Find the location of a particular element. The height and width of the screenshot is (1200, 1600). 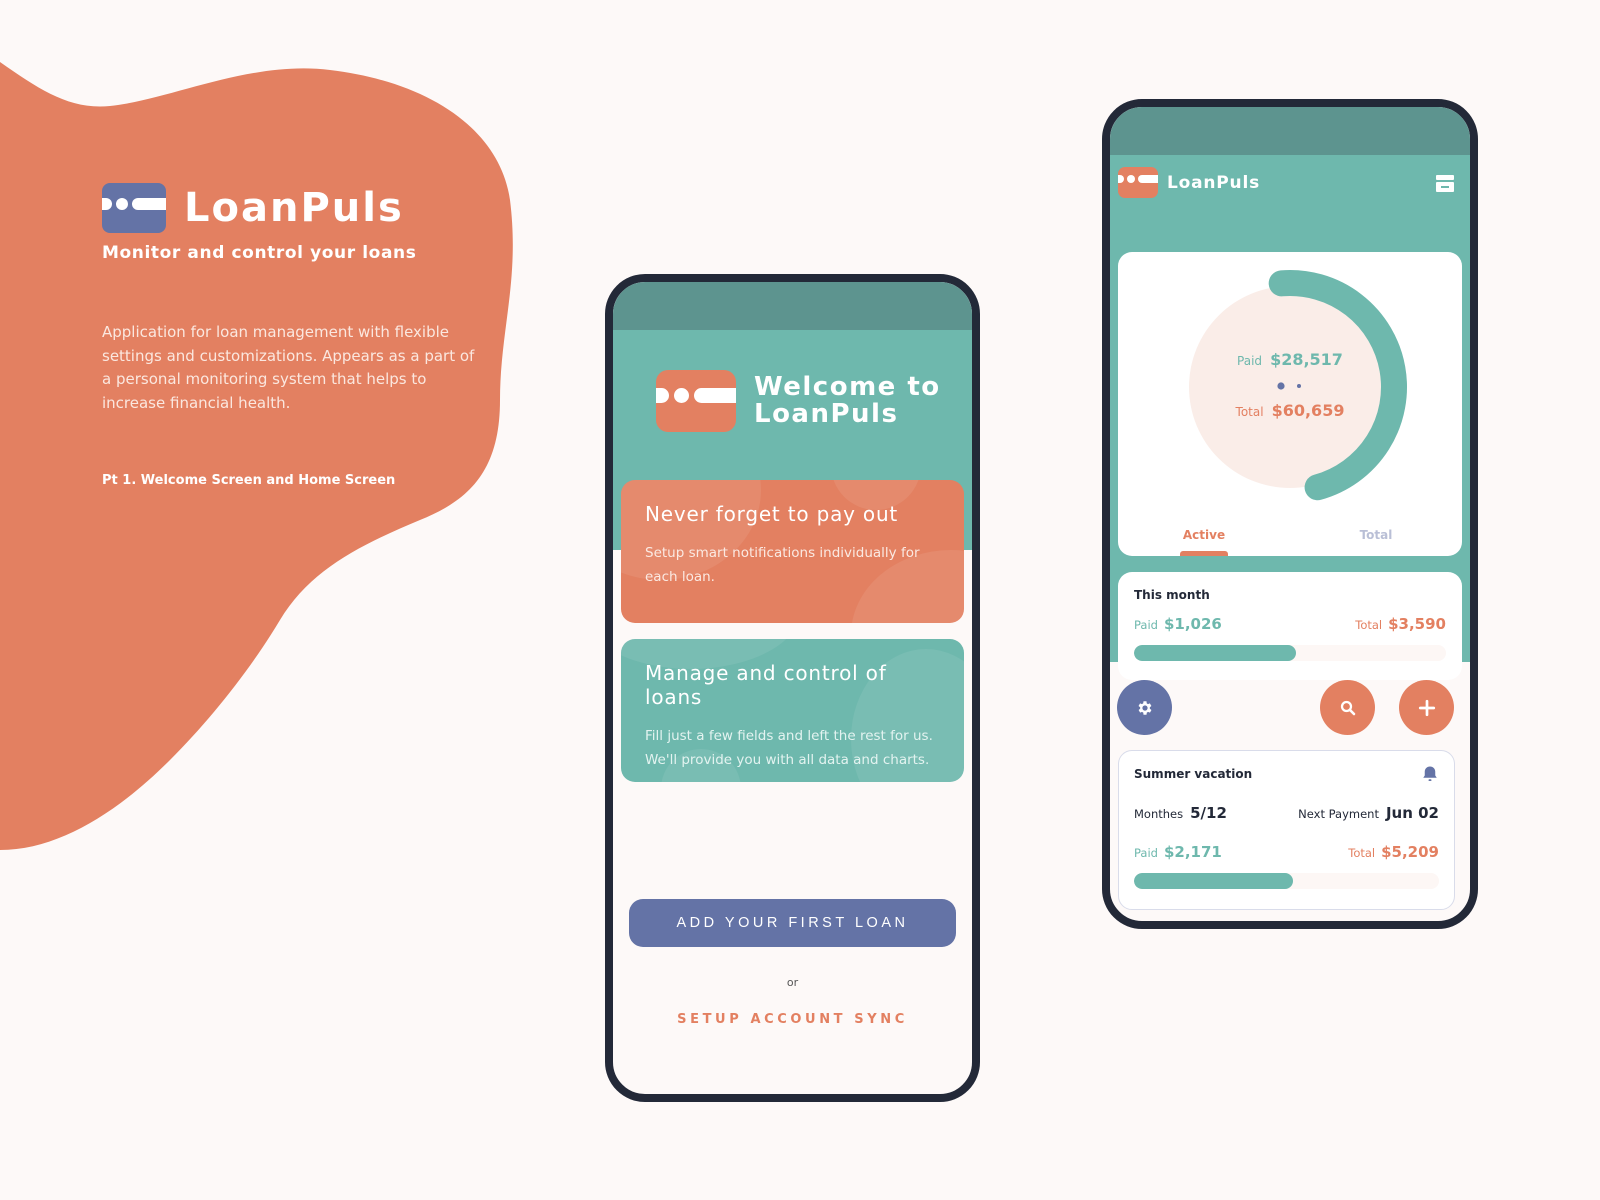

months-value: 5/12 is located at coordinates (1208, 813).